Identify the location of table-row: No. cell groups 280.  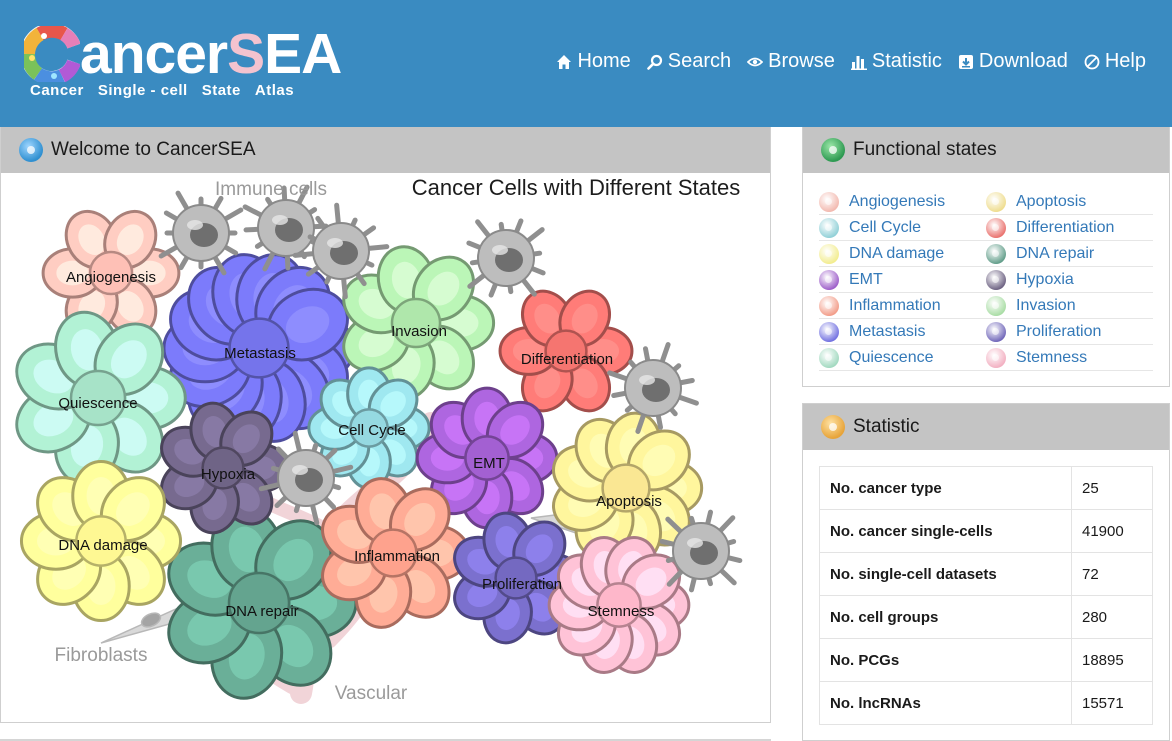
(986, 617).